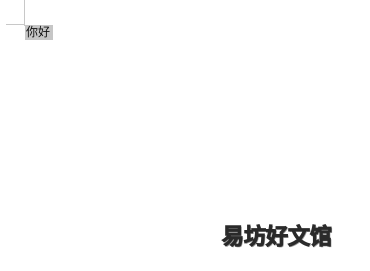  What do you see at coordinates (15, 24) in the screenshot?
I see `margin-corner-mark-horizontal` at bounding box center [15, 24].